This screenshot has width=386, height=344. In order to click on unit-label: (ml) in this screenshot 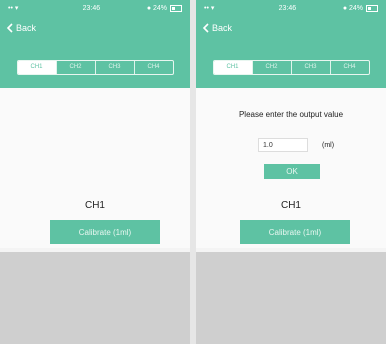, I will do `click(328, 145)`.